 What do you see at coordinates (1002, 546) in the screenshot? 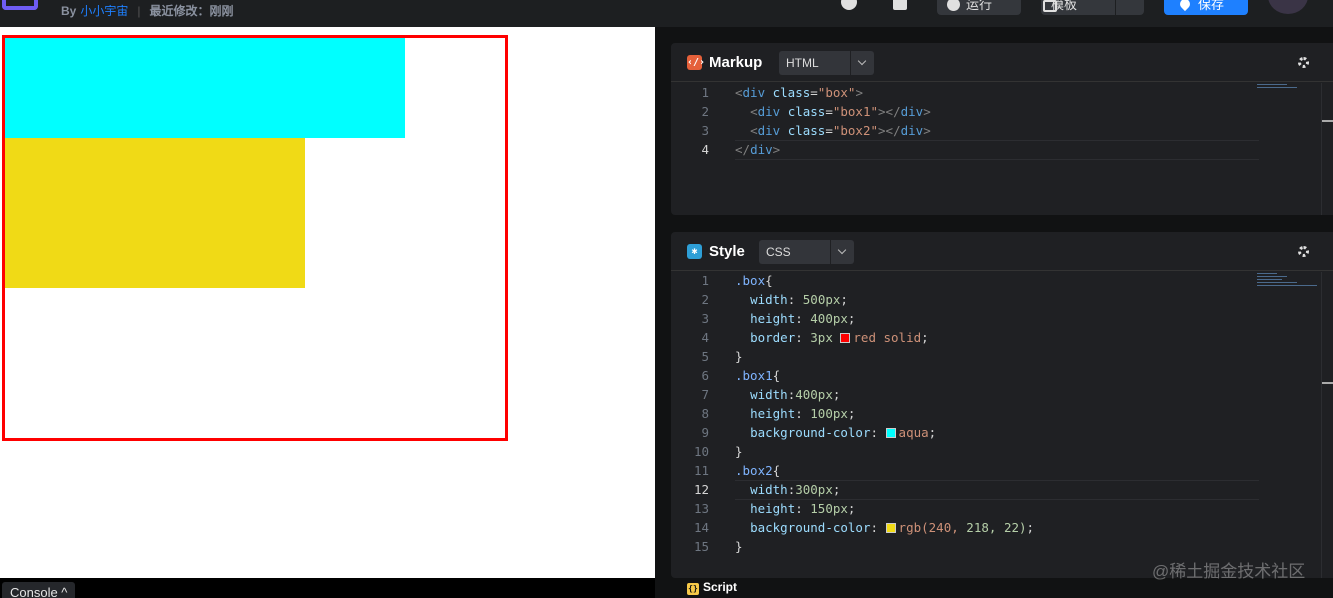
I see `code-line: 15}` at bounding box center [1002, 546].